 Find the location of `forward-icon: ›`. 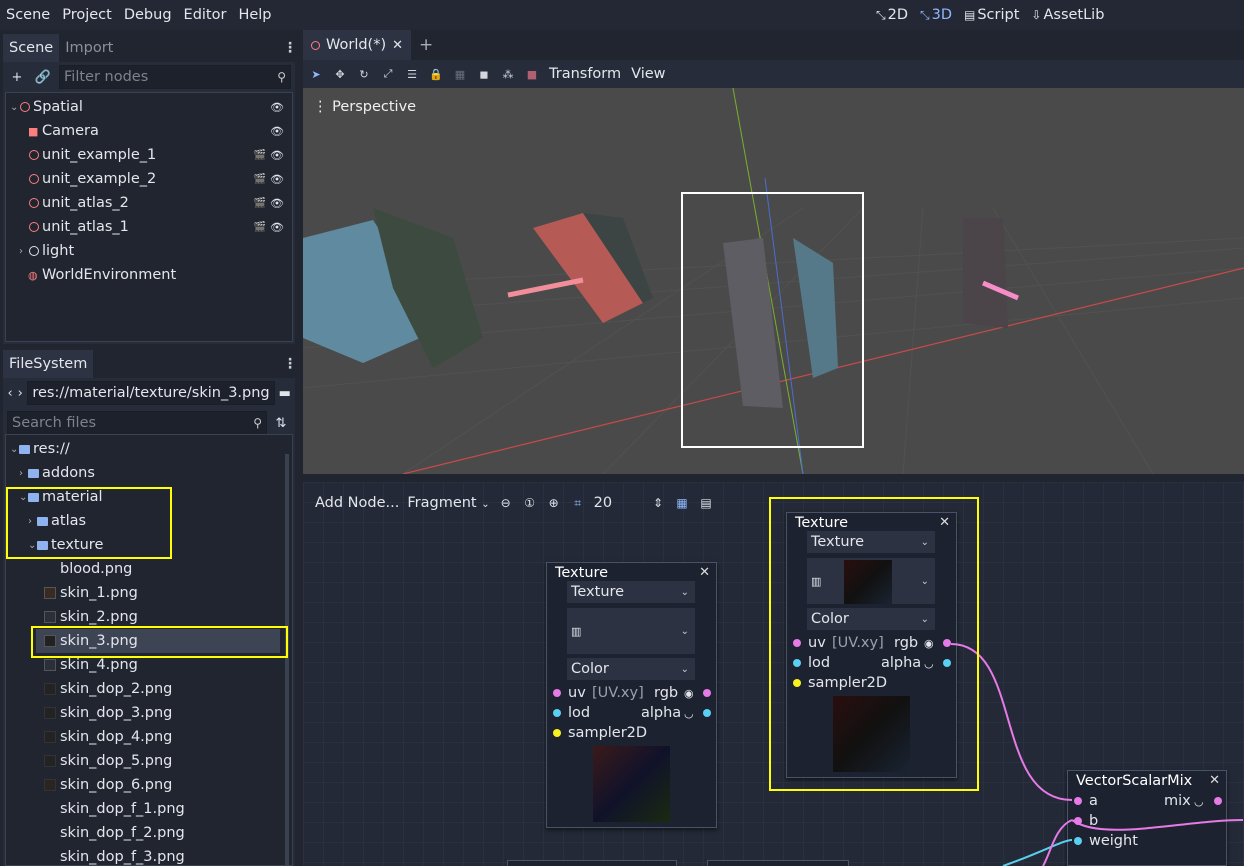

forward-icon: › is located at coordinates (20, 393).